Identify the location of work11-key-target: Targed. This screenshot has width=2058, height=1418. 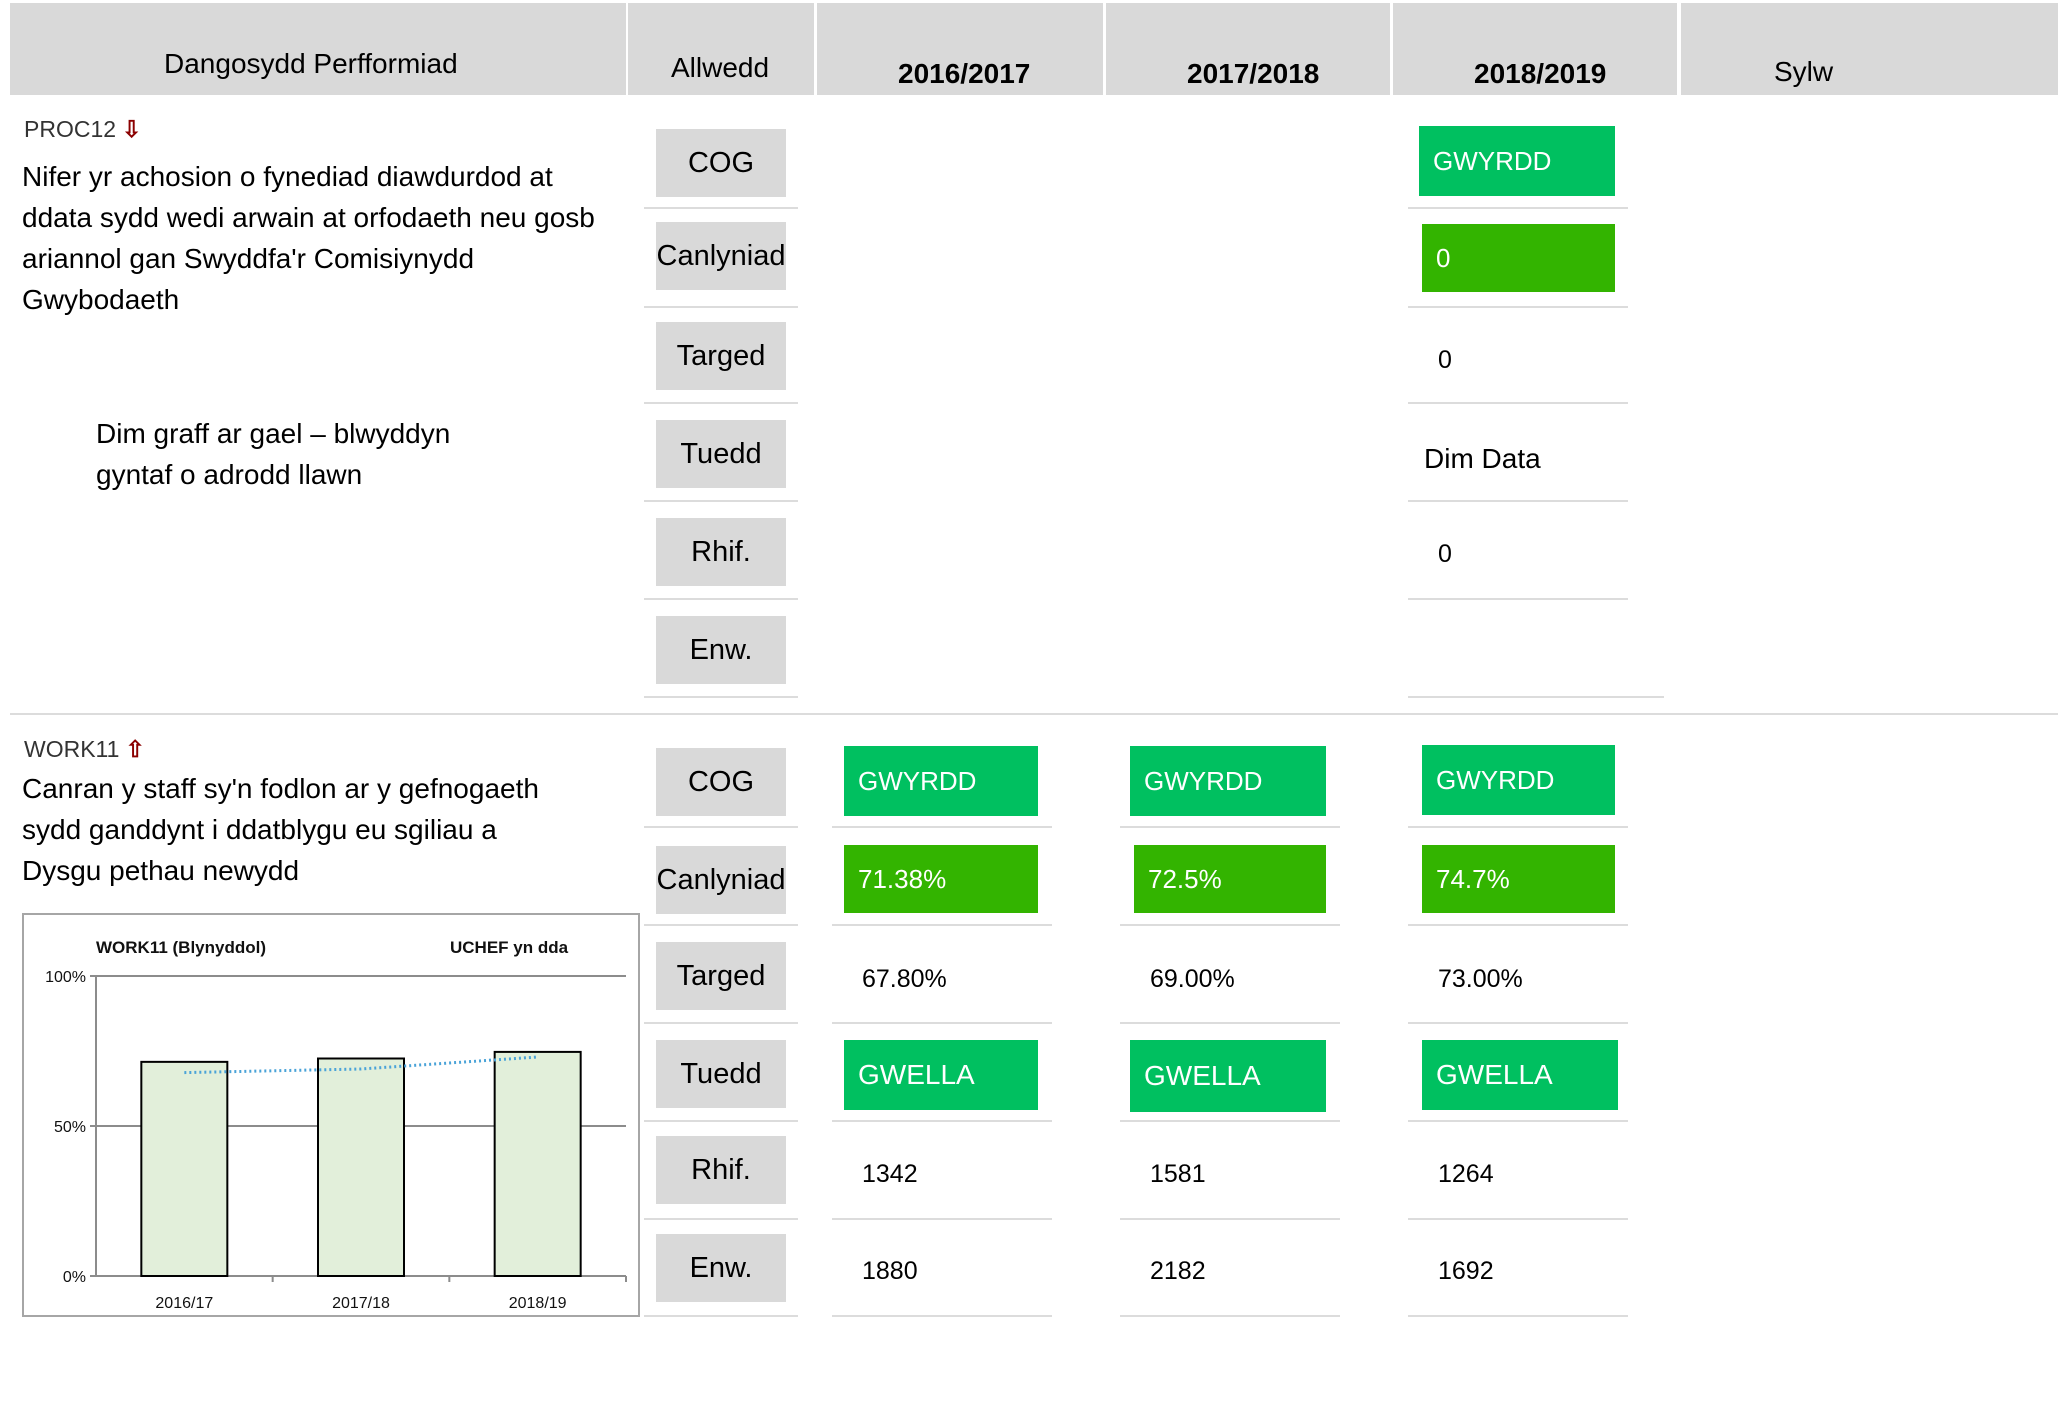
(721, 976).